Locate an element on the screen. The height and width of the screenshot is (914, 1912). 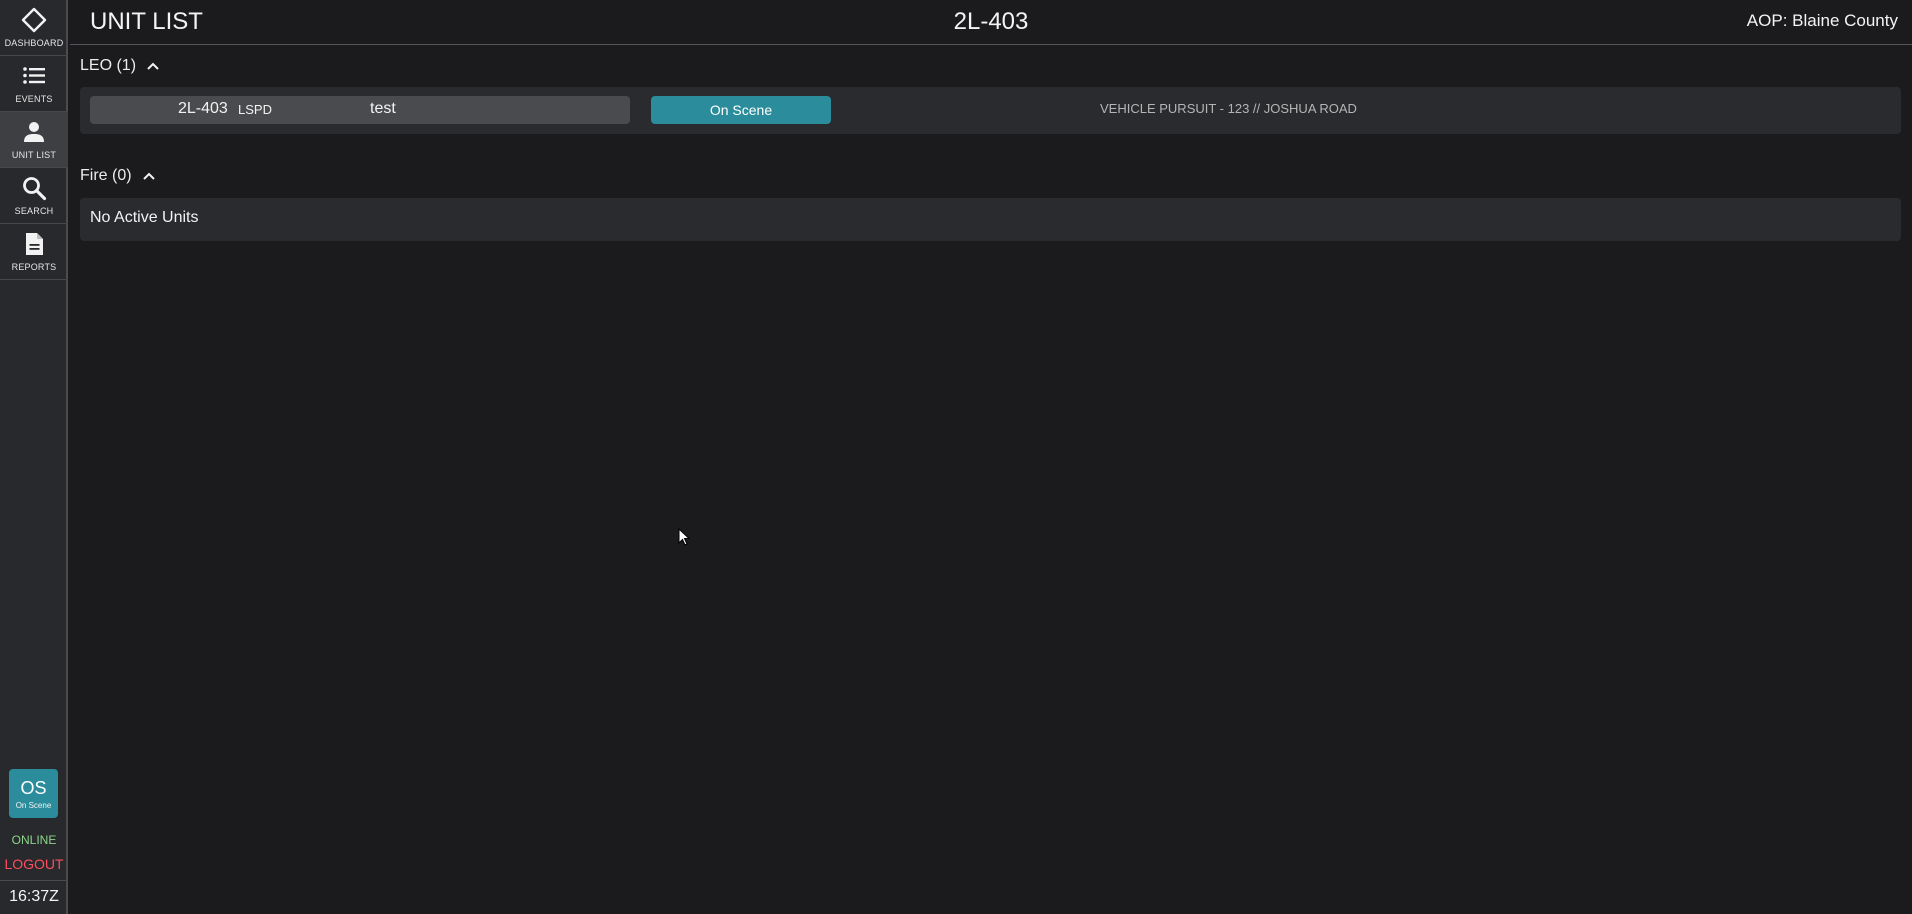
logout-button: LOGOUT is located at coordinates (34, 864).